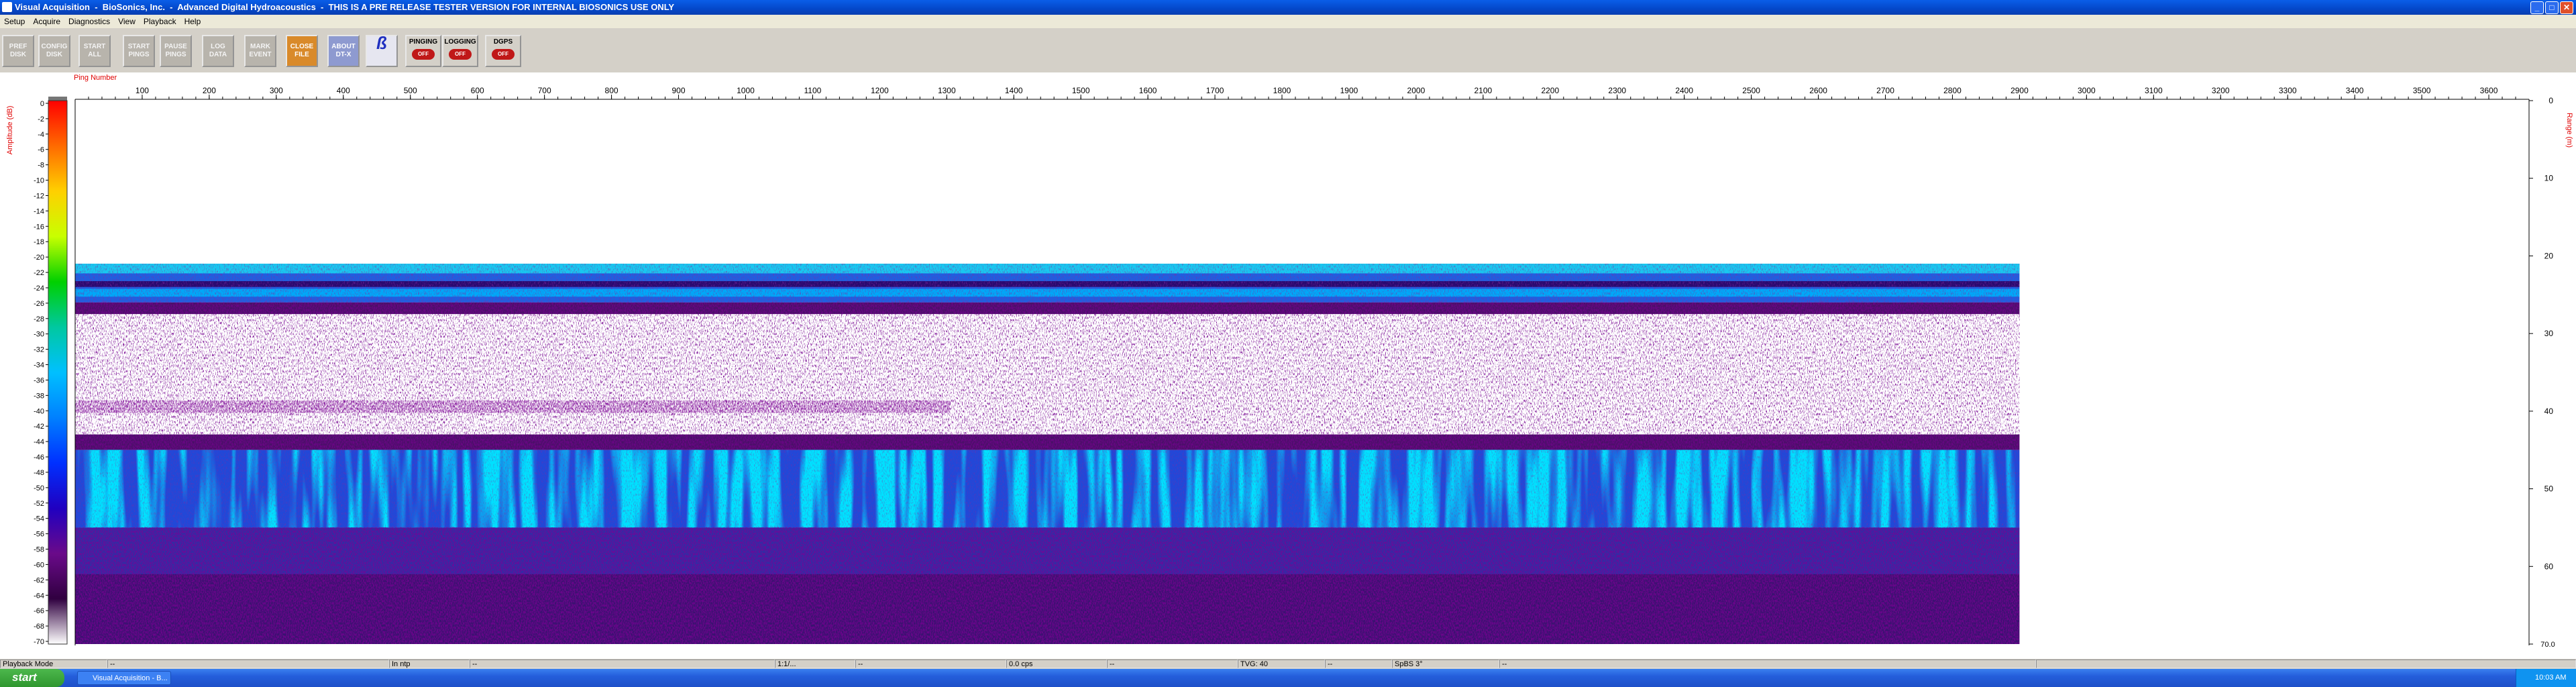  Describe the element at coordinates (2549, 566) in the screenshot. I see `range-tick-label: 60` at that location.